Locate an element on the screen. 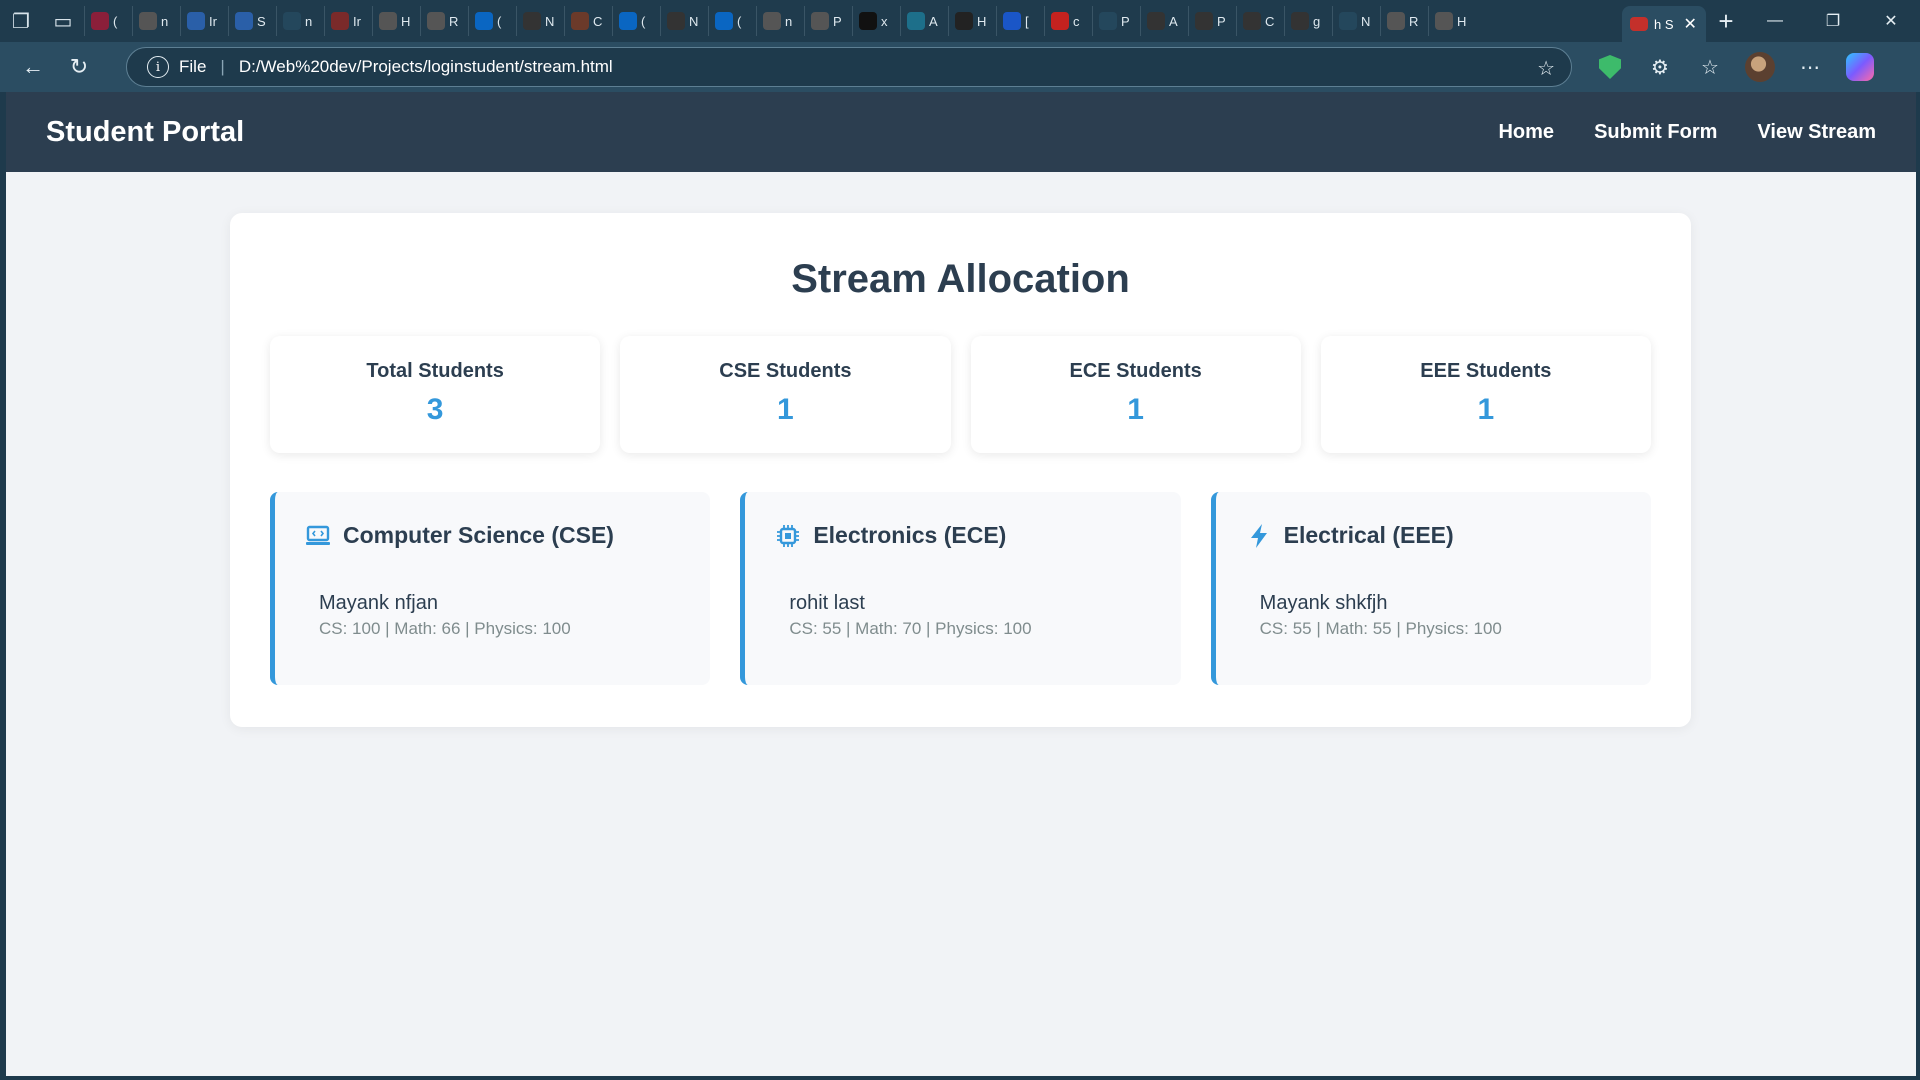 The width and height of the screenshot is (1920, 1080). stat-value: 1 is located at coordinates (1135, 409).